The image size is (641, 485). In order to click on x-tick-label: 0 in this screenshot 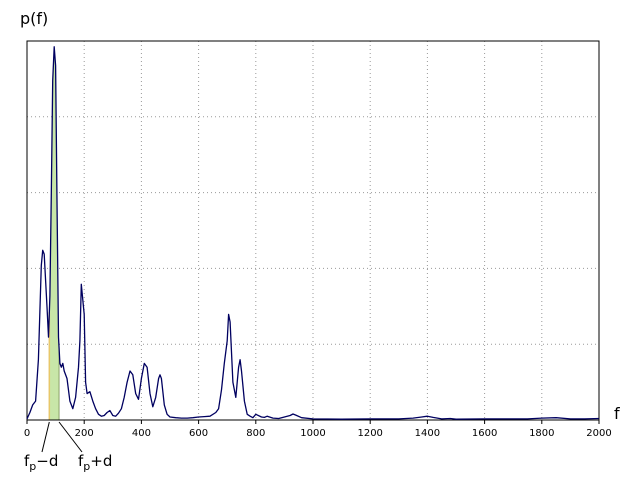, I will do `click(27, 433)`.